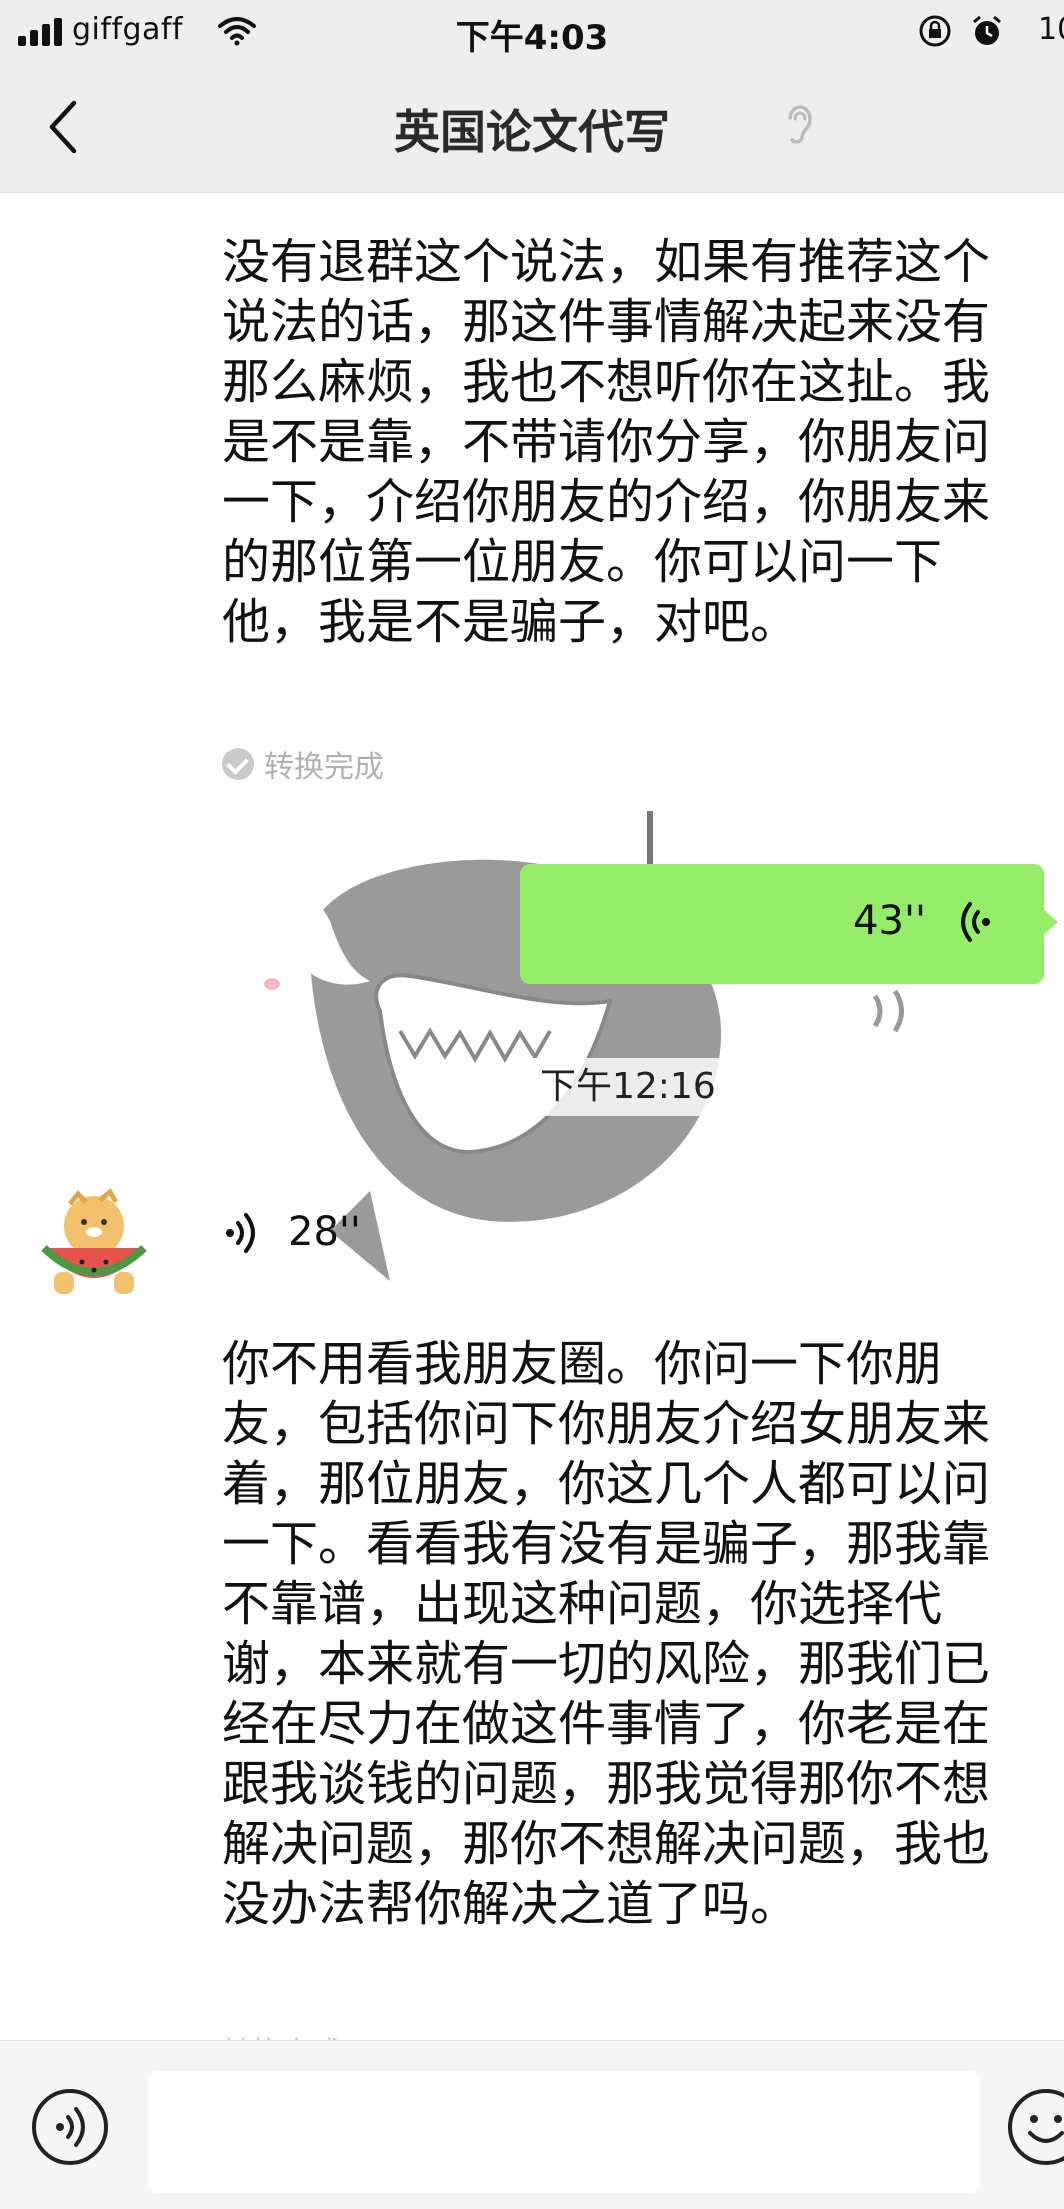 The image size is (1064, 2209). I want to click on input-bar, so click(532, 2124).